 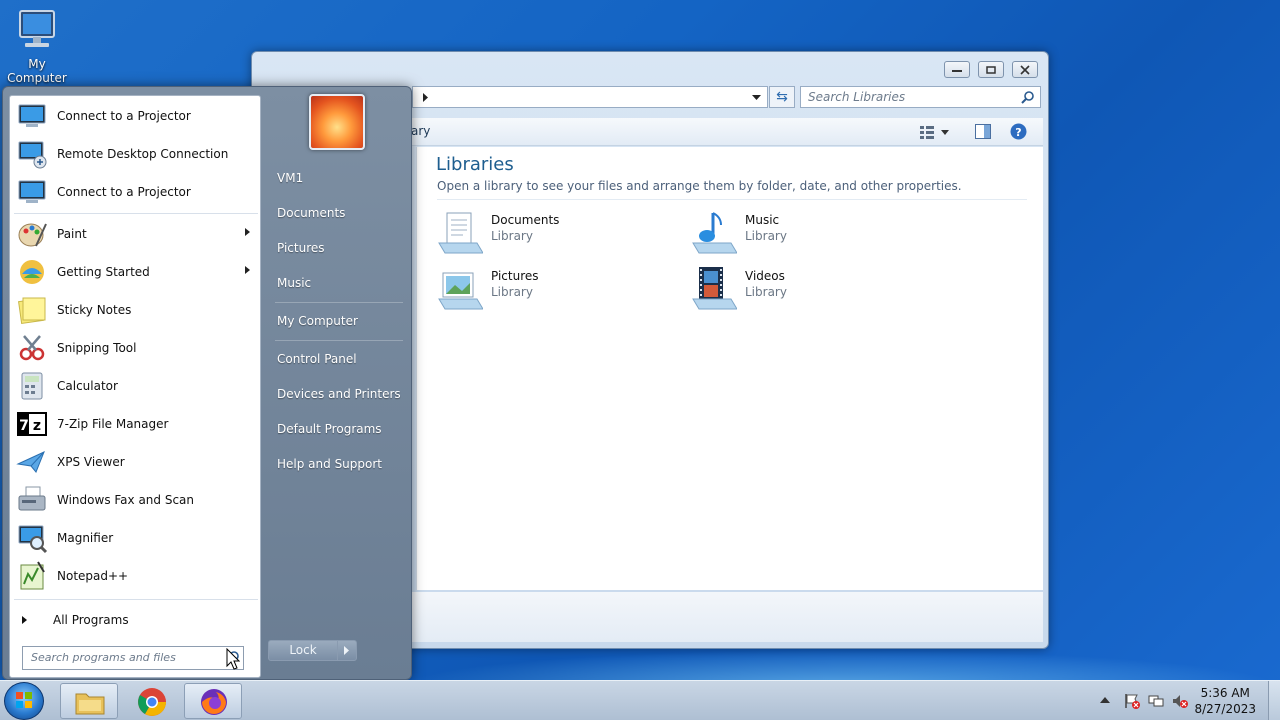 What do you see at coordinates (512, 292) in the screenshot?
I see `library-type: Library` at bounding box center [512, 292].